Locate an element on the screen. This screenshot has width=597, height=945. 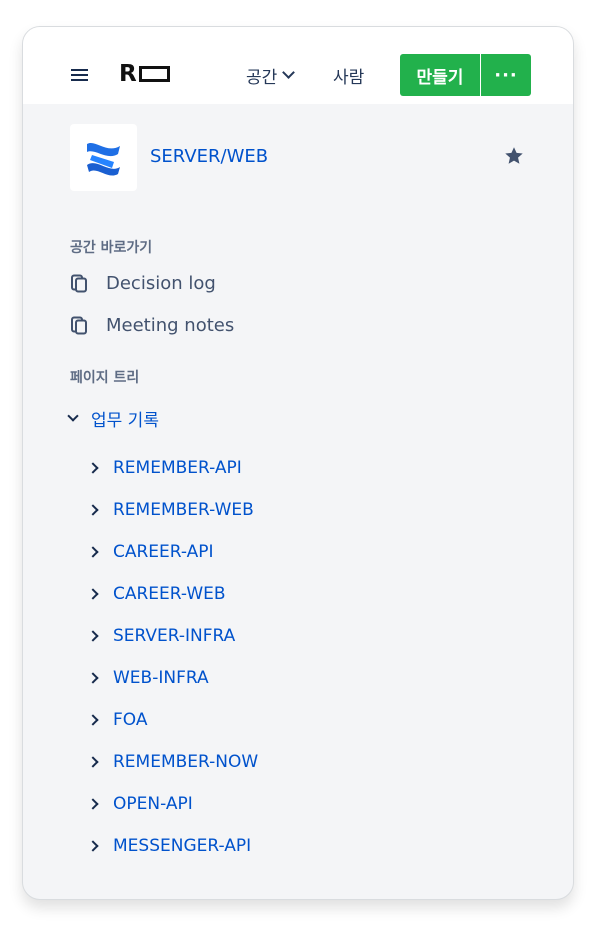
tree-item: CAREER-WEB is located at coordinates (172, 594).